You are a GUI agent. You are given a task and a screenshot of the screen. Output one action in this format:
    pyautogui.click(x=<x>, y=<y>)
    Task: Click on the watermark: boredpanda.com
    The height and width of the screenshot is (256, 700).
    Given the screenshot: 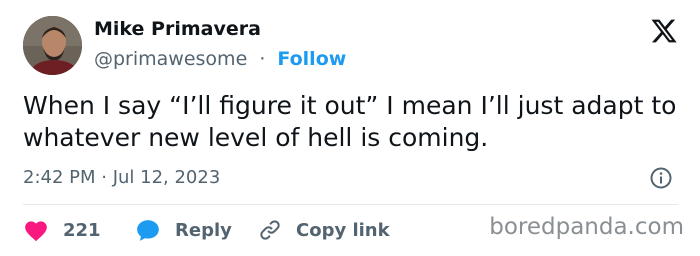 What is the action you would take?
    pyautogui.click(x=586, y=227)
    